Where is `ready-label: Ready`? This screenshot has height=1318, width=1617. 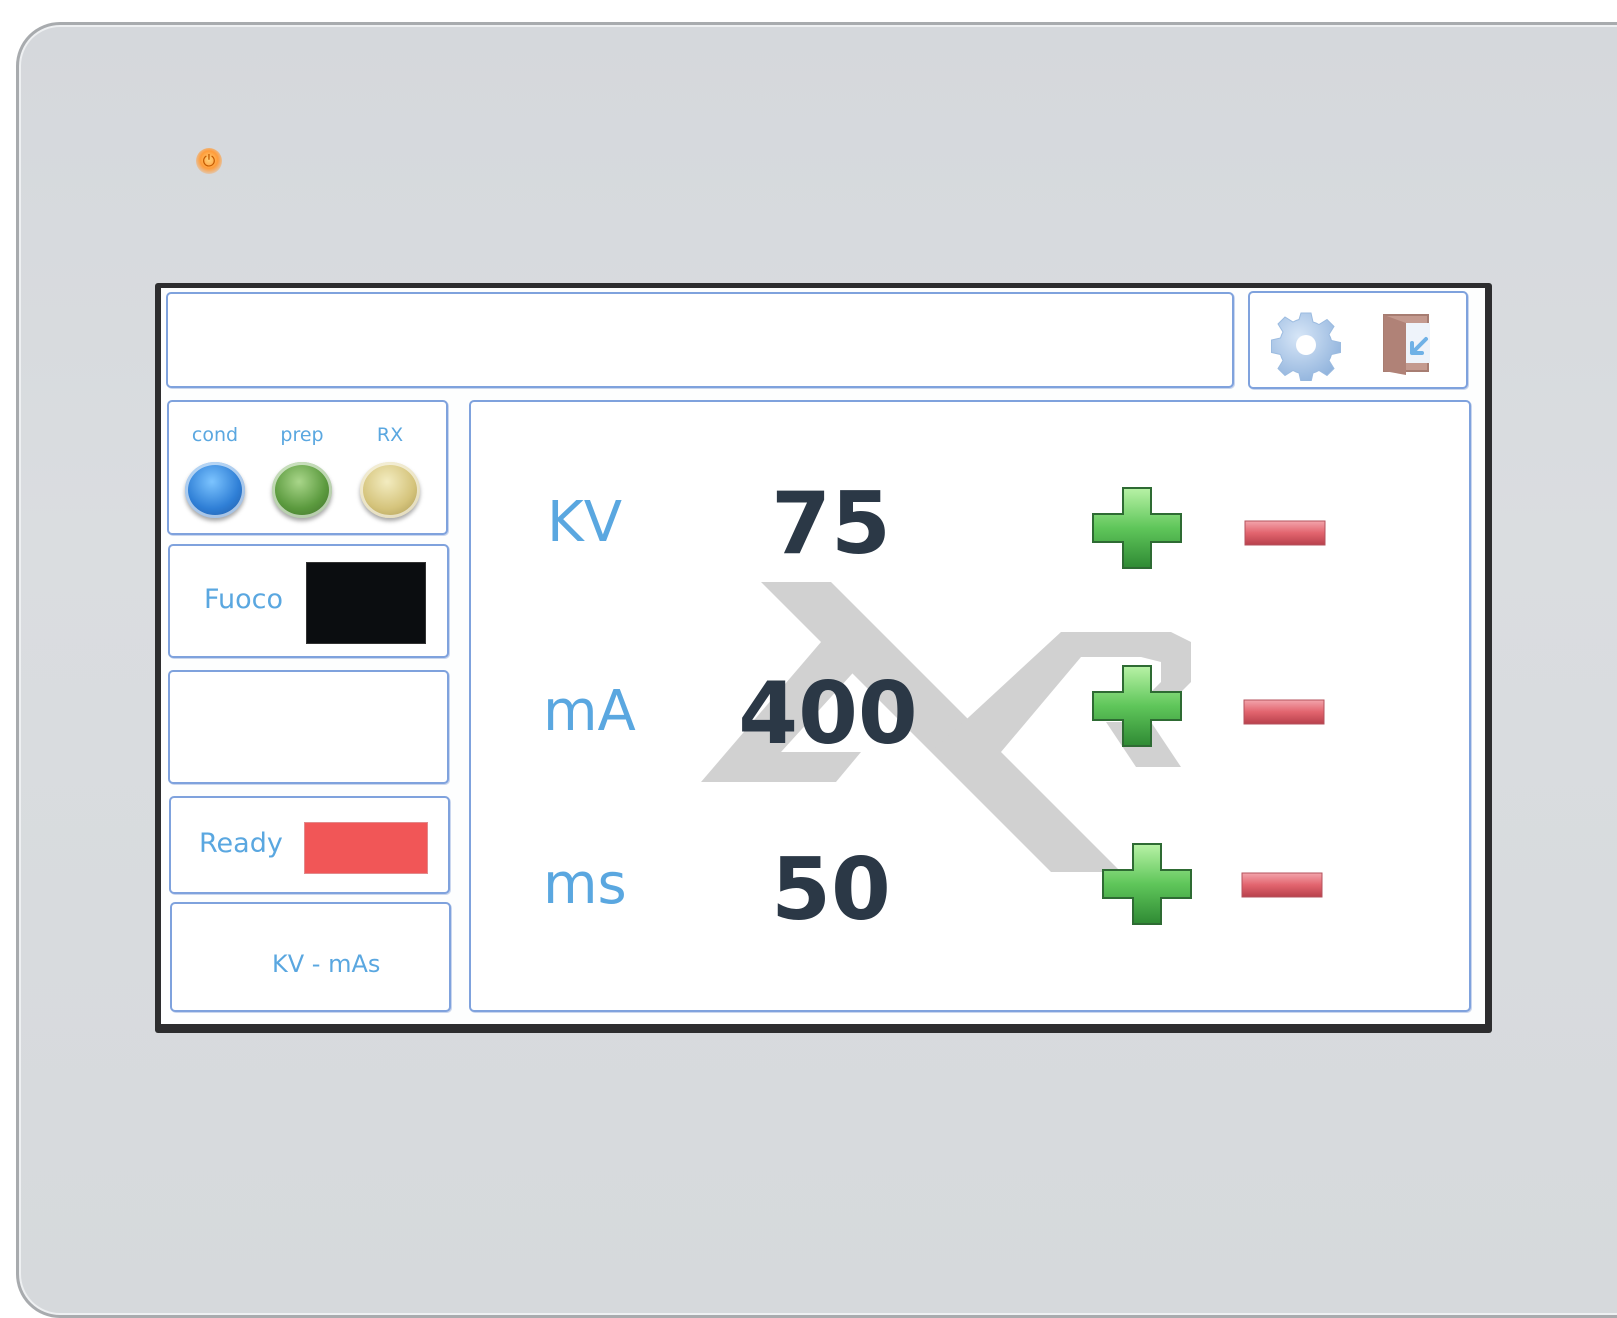 ready-label: Ready is located at coordinates (241, 843).